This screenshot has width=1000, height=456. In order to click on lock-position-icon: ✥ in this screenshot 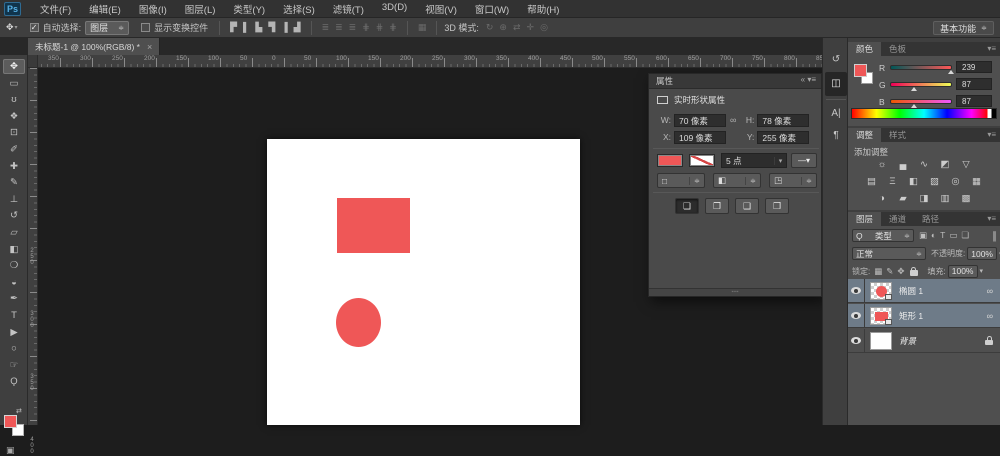, I will do `click(900, 271)`.